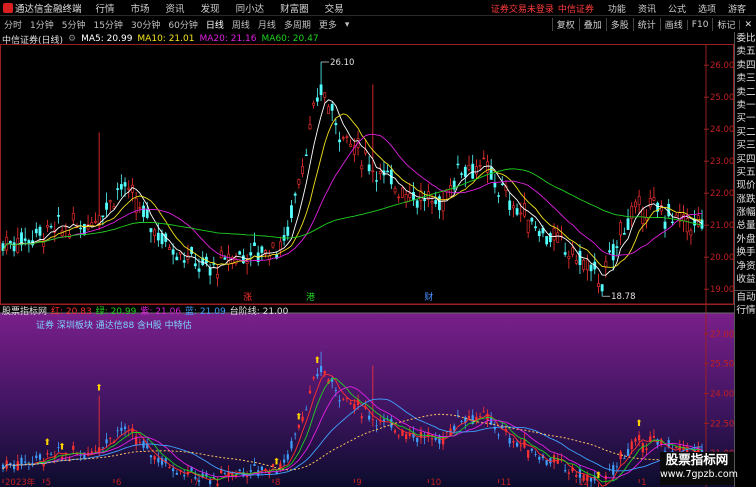 Image resolution: width=756 pixels, height=487 pixels. Describe the element at coordinates (745, 296) in the screenshot. I see `sidebar-item-19: 自动` at that location.